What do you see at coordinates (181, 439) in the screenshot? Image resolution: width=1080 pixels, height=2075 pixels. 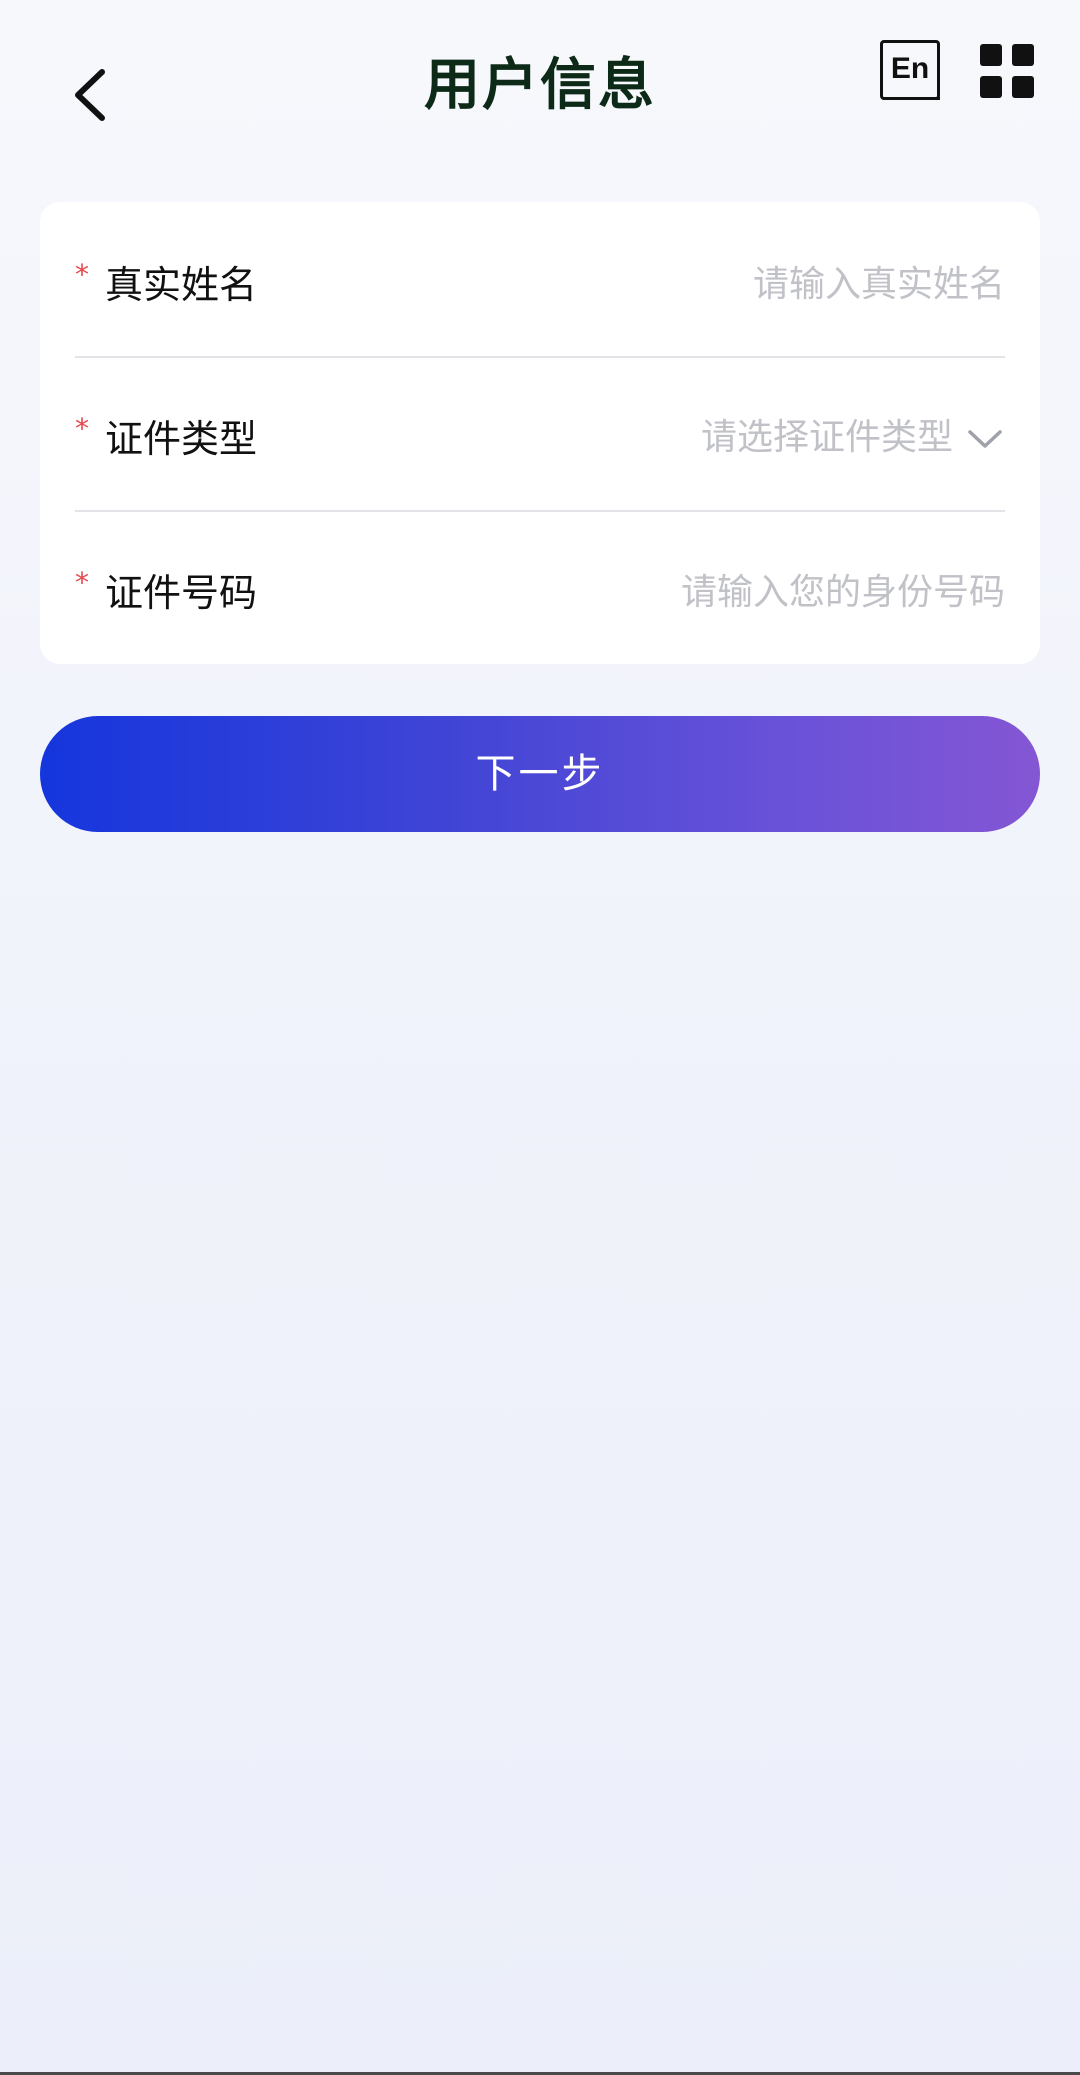 I see `id-type-label: 证件类型` at bounding box center [181, 439].